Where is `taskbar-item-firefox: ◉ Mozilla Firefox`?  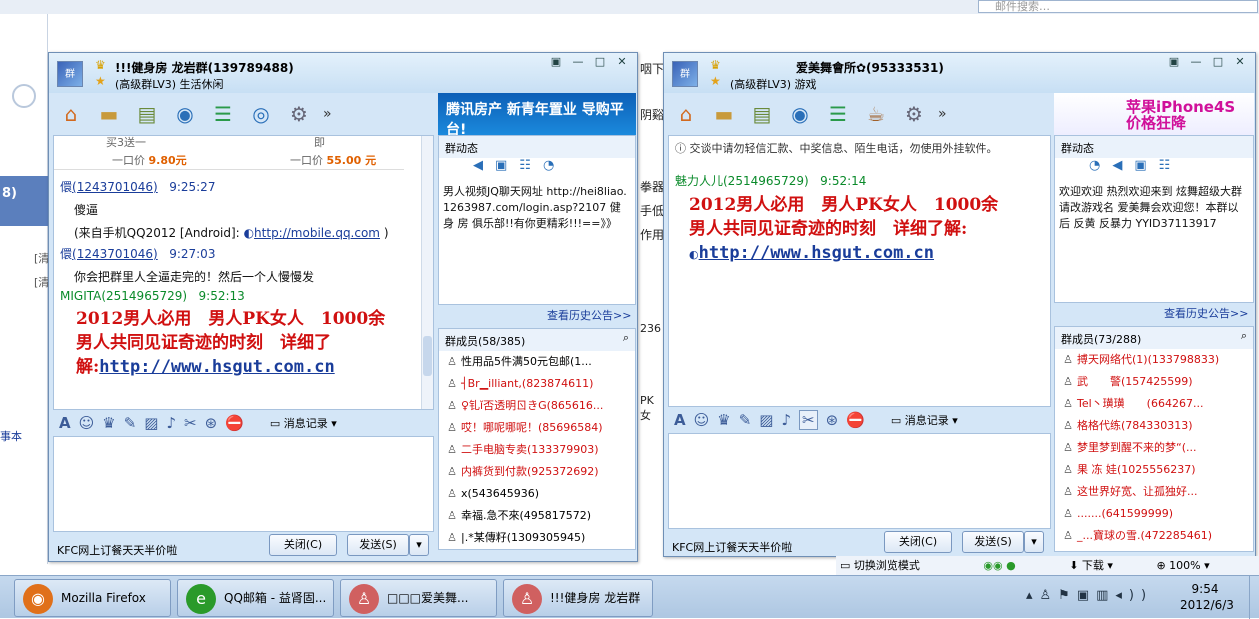
taskbar-item-firefox: ◉ Mozilla Firefox is located at coordinates (92, 598).